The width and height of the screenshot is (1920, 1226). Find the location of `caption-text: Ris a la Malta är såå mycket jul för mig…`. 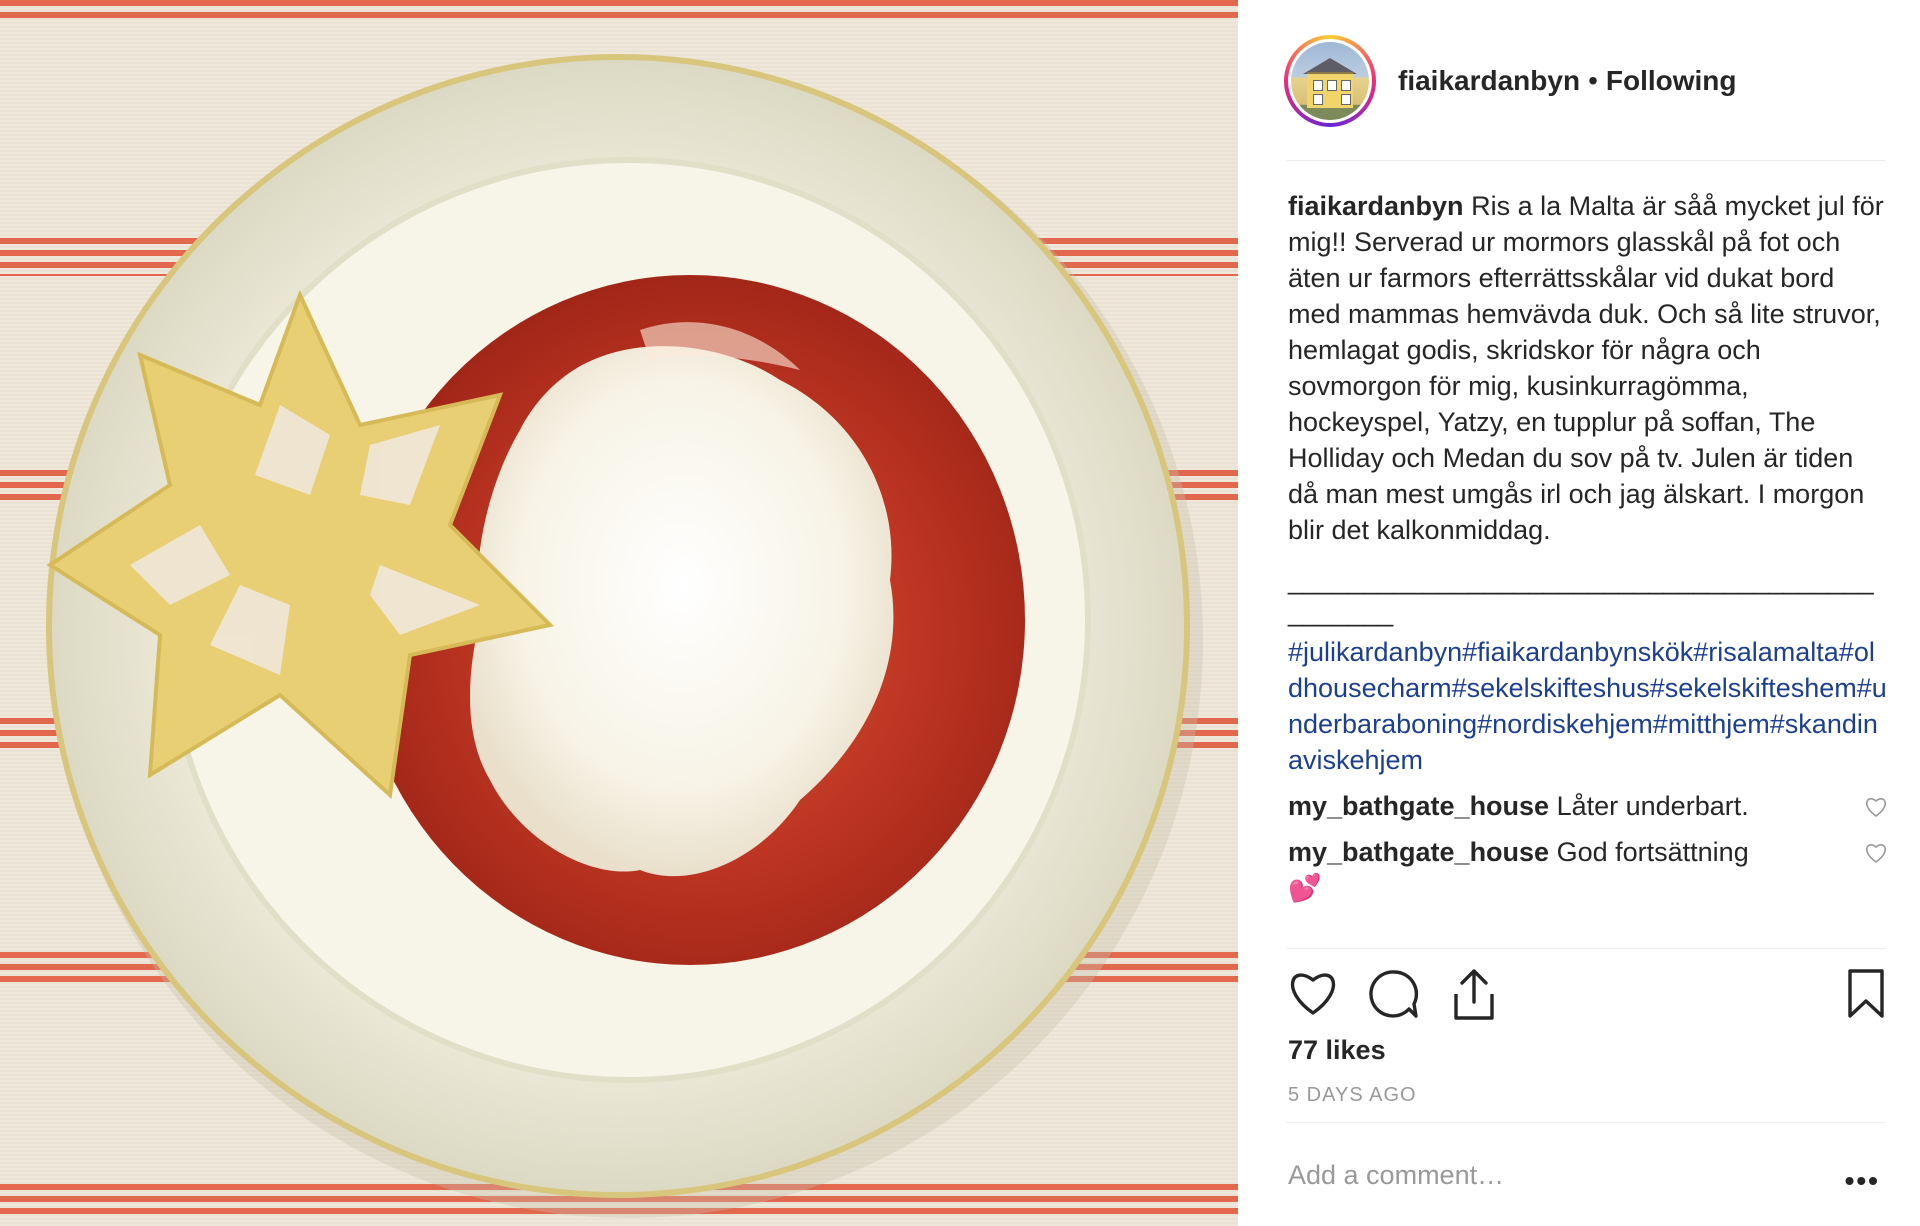

caption-text: Ris a la Malta är såå mycket jul för mig… is located at coordinates (1586, 368).